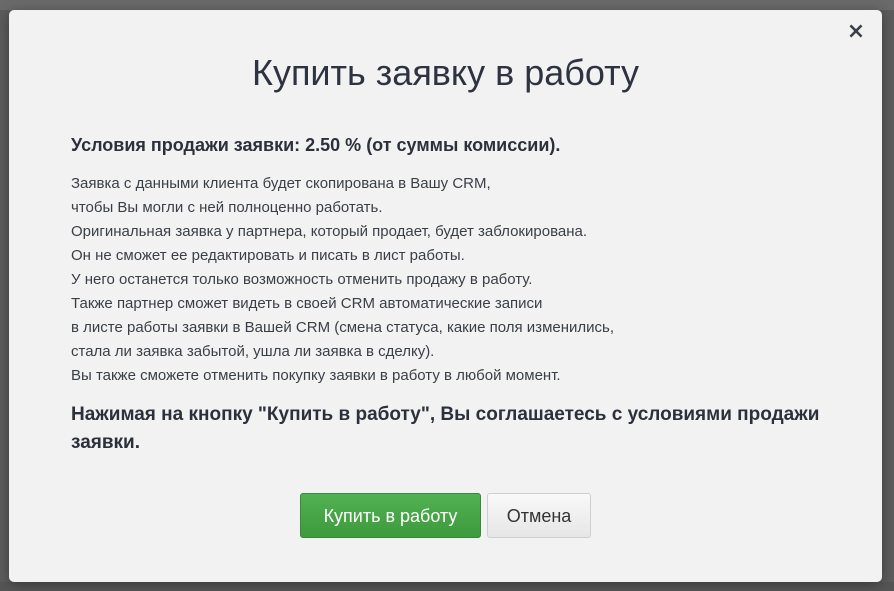 The height and width of the screenshot is (591, 894). What do you see at coordinates (445, 72) in the screenshot?
I see `modal-title: Купить заявку в работу` at bounding box center [445, 72].